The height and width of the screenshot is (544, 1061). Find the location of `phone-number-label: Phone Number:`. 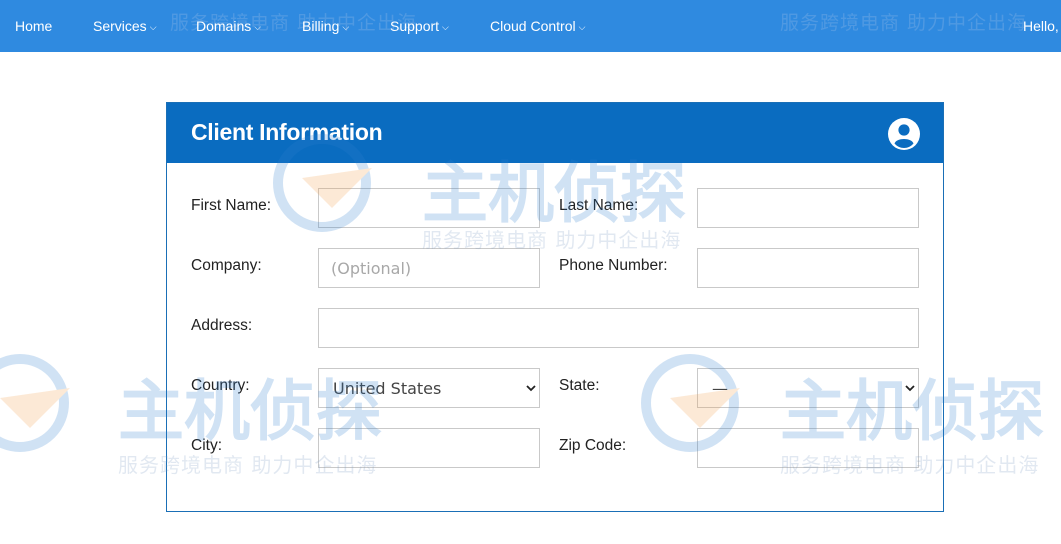

phone-number-label: Phone Number: is located at coordinates (613, 265).